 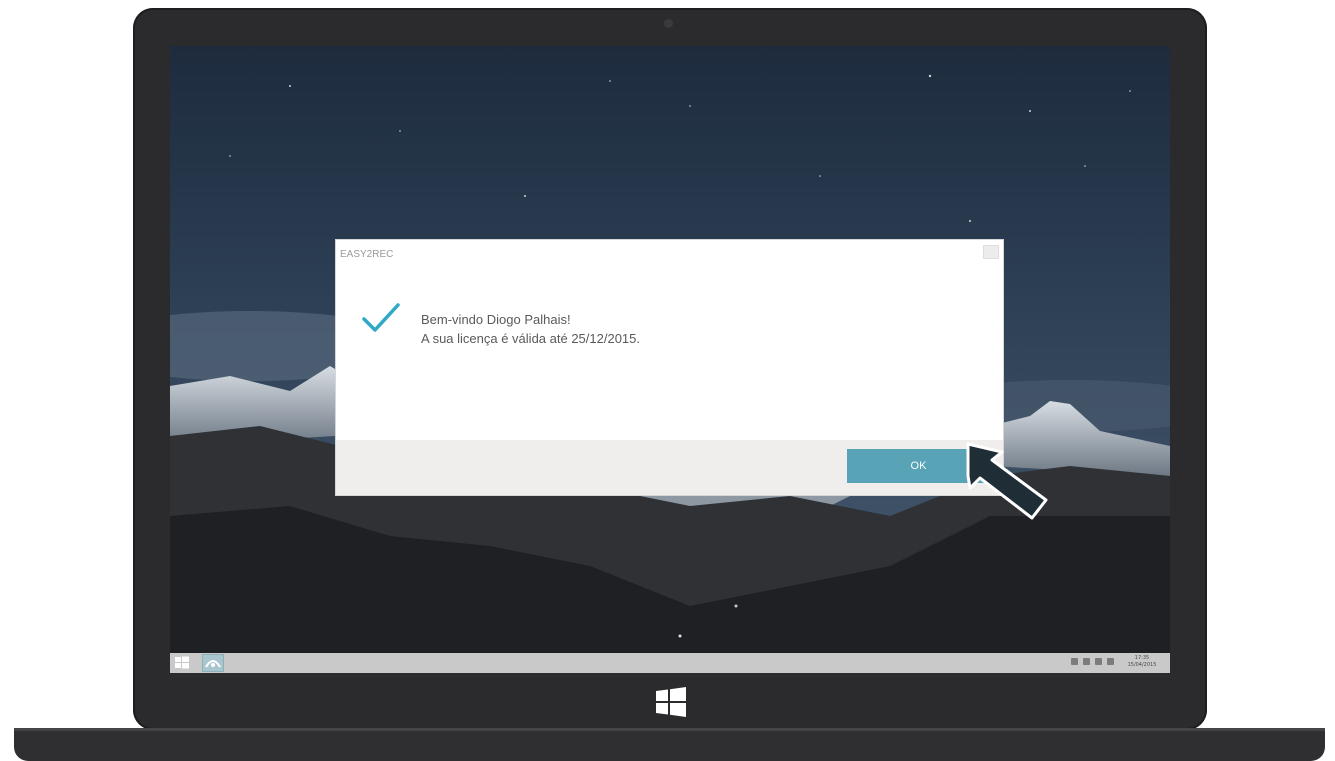 What do you see at coordinates (670, 663) in the screenshot?
I see `taskbar: 17:35 15/04/2015` at bounding box center [670, 663].